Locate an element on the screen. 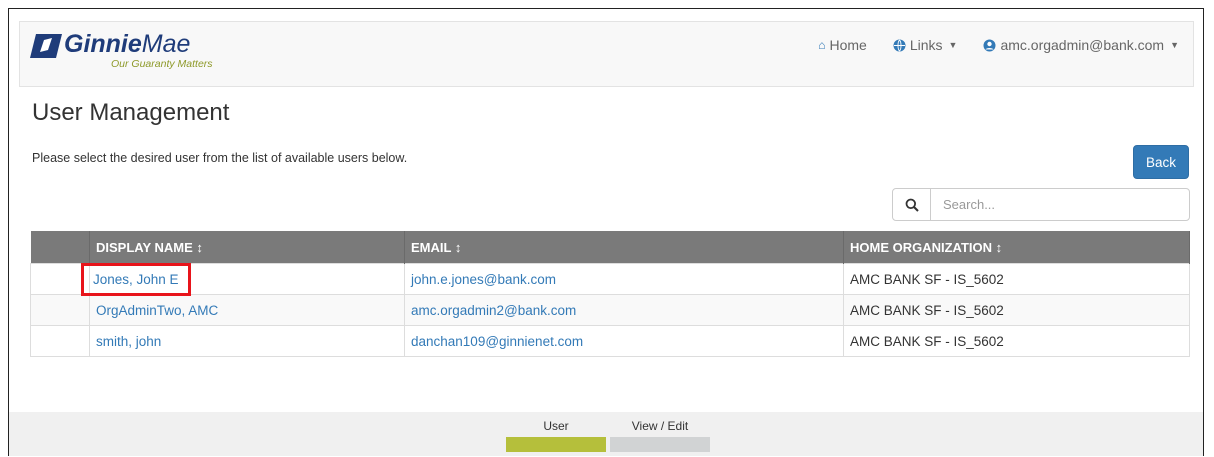 The width and height of the screenshot is (1214, 457). magnifier-icon is located at coordinates (912, 205).